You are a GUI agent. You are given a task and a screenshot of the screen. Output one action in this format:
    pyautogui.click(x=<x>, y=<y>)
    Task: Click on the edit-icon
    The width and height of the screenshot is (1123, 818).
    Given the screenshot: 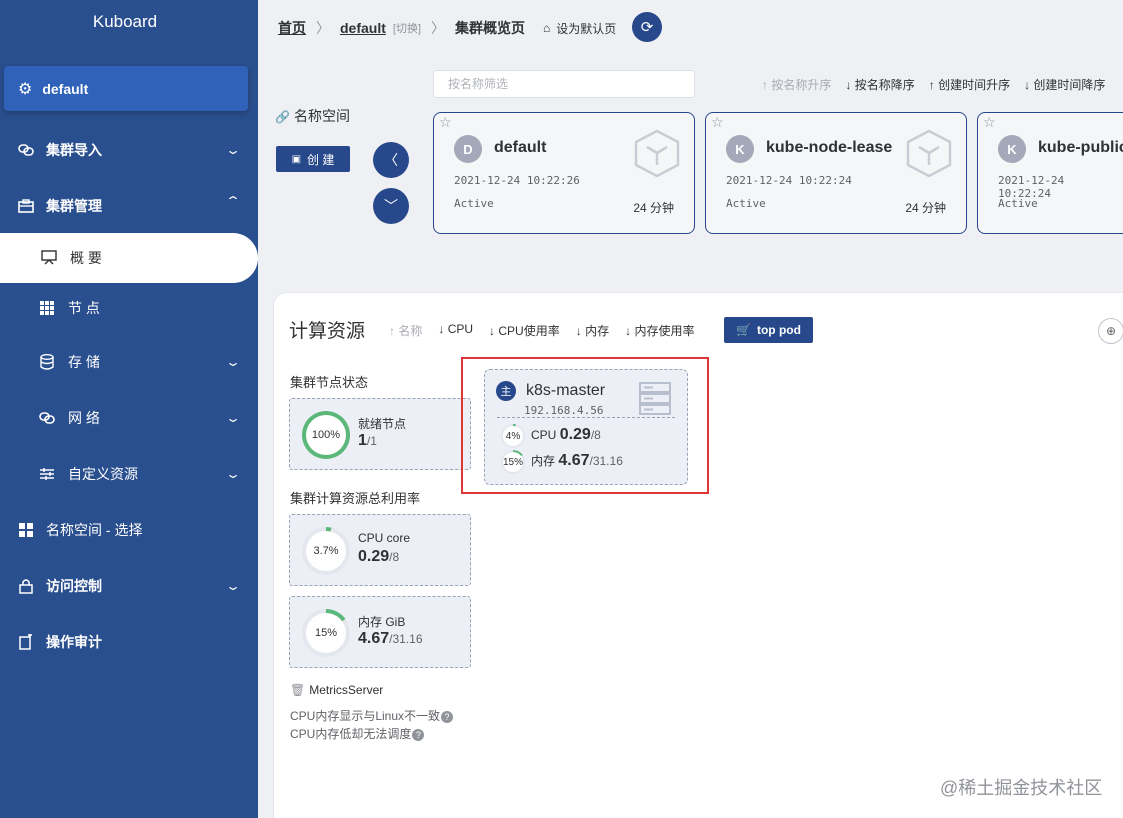 What is the action you would take?
    pyautogui.click(x=26, y=642)
    